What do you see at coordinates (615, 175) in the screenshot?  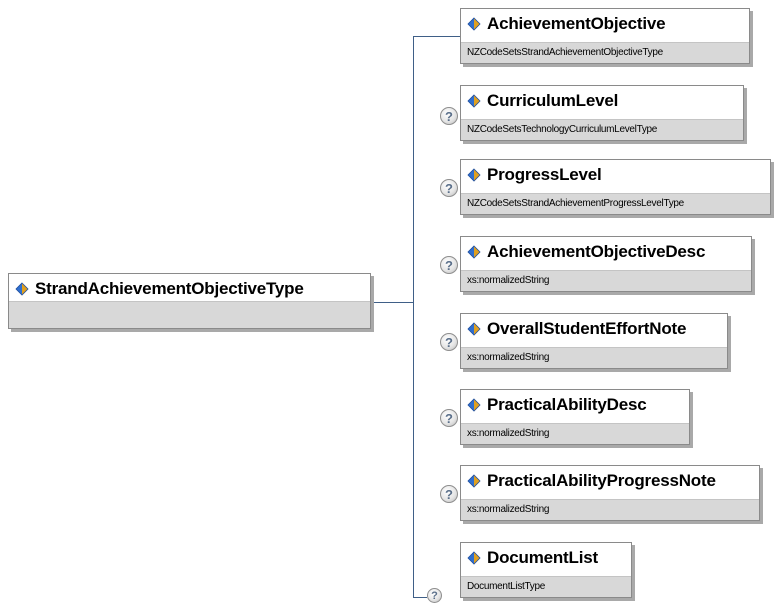 I see `child-element-header: ProgressLevel` at bounding box center [615, 175].